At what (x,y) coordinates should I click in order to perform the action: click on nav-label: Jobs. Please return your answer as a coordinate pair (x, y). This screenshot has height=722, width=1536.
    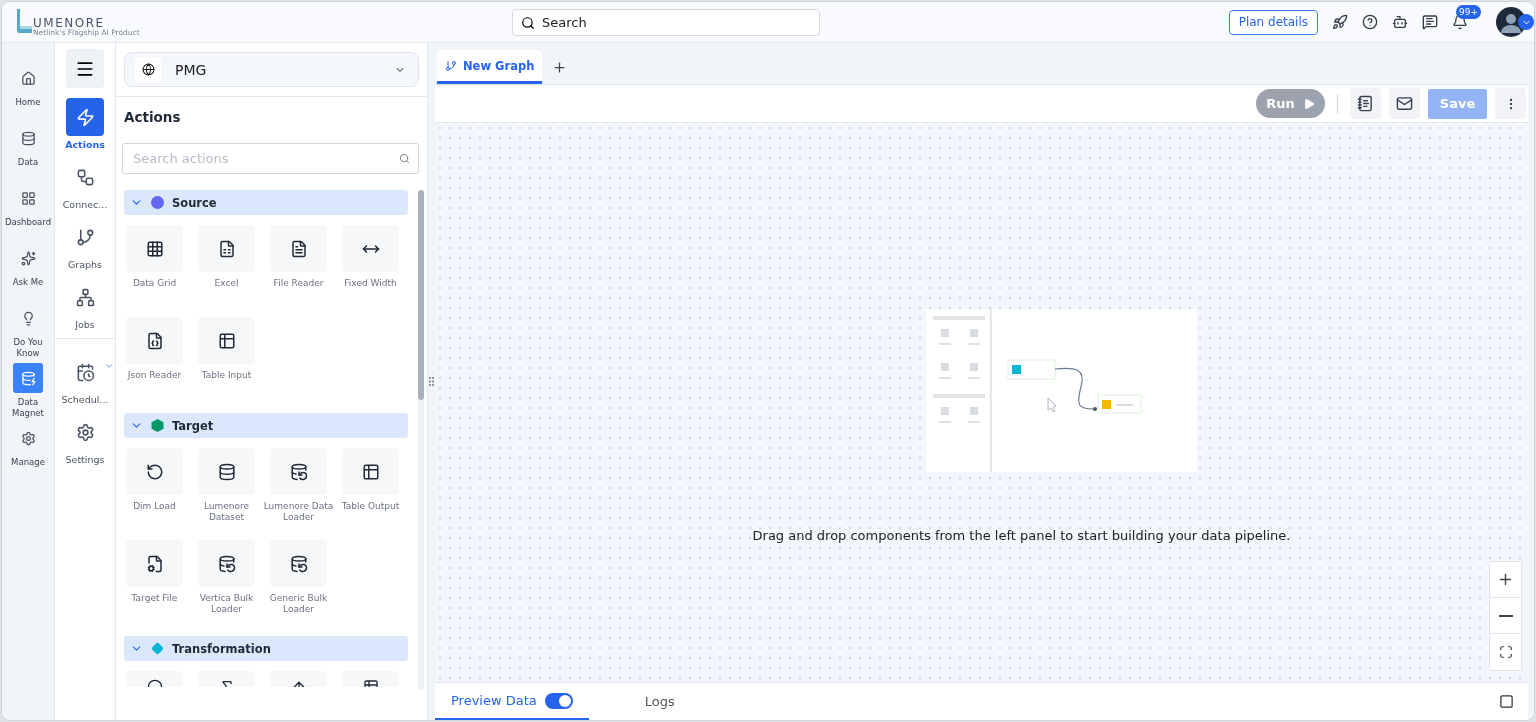
    Looking at the image, I should click on (85, 324).